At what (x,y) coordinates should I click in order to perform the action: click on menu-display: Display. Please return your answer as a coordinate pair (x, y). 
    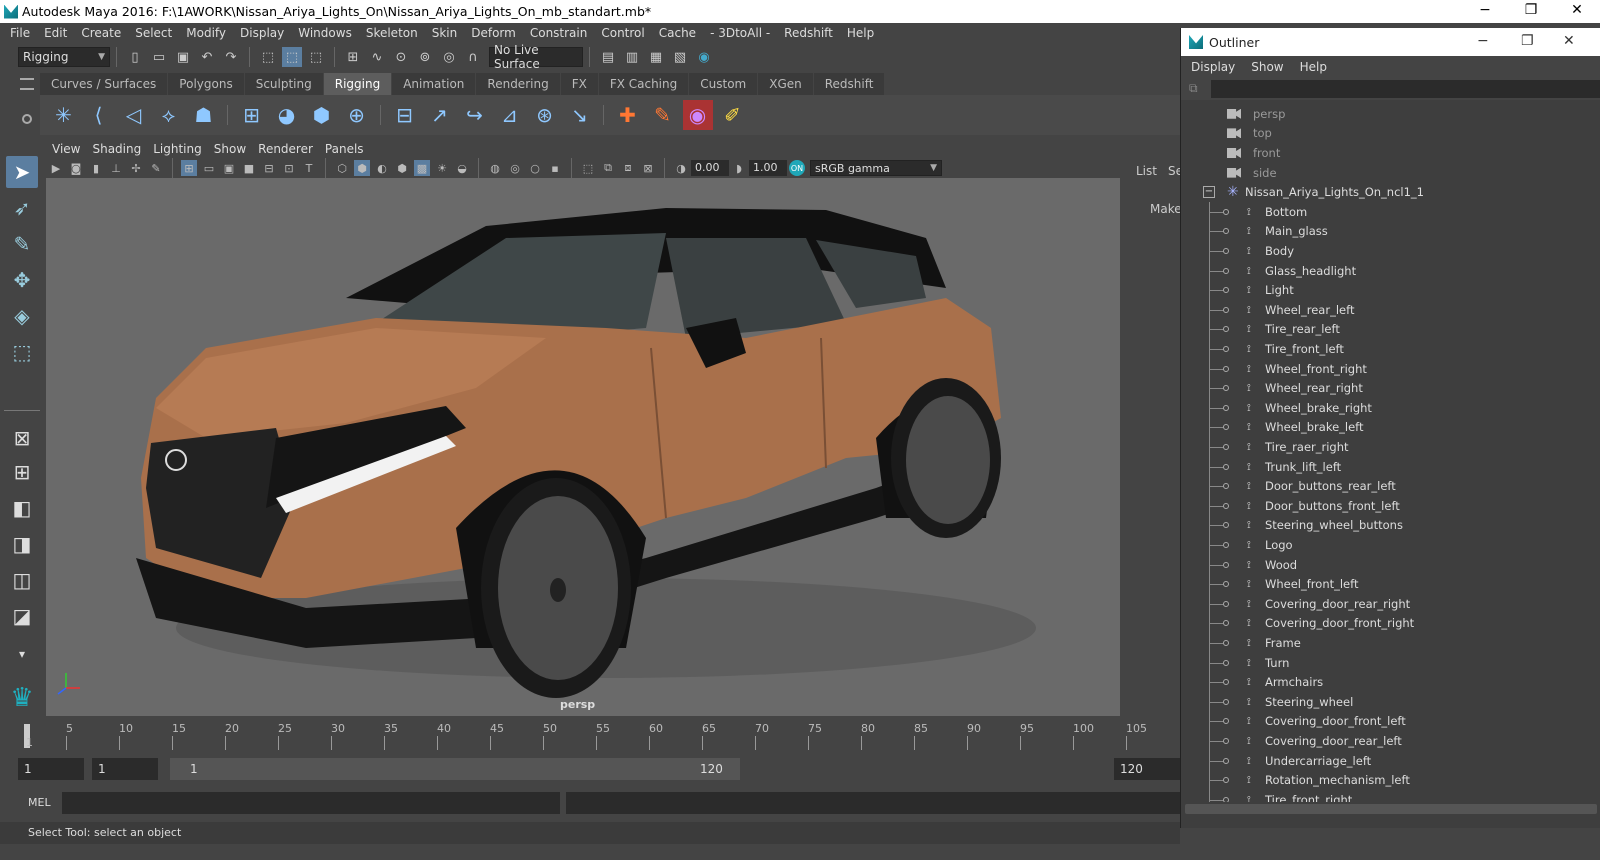
    Looking at the image, I should click on (262, 33).